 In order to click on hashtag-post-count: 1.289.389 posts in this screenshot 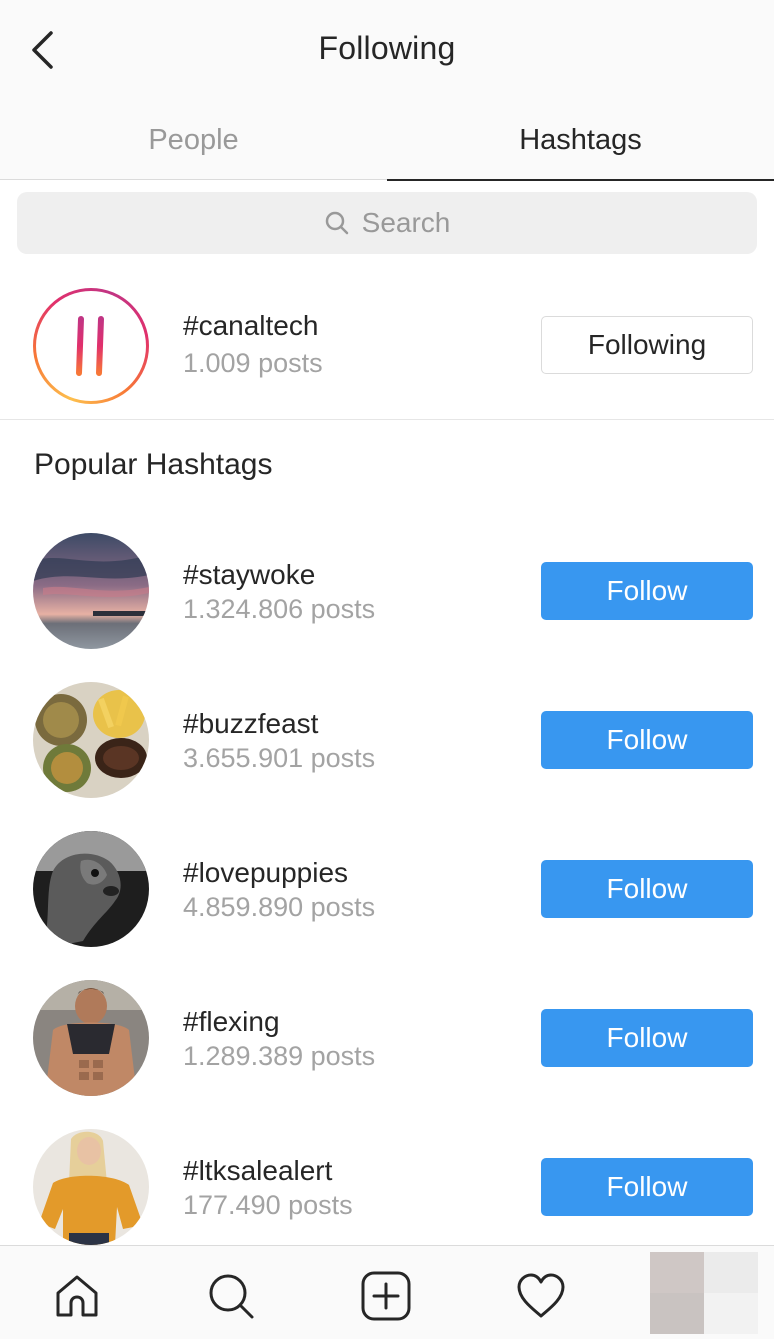, I will do `click(279, 1056)`.